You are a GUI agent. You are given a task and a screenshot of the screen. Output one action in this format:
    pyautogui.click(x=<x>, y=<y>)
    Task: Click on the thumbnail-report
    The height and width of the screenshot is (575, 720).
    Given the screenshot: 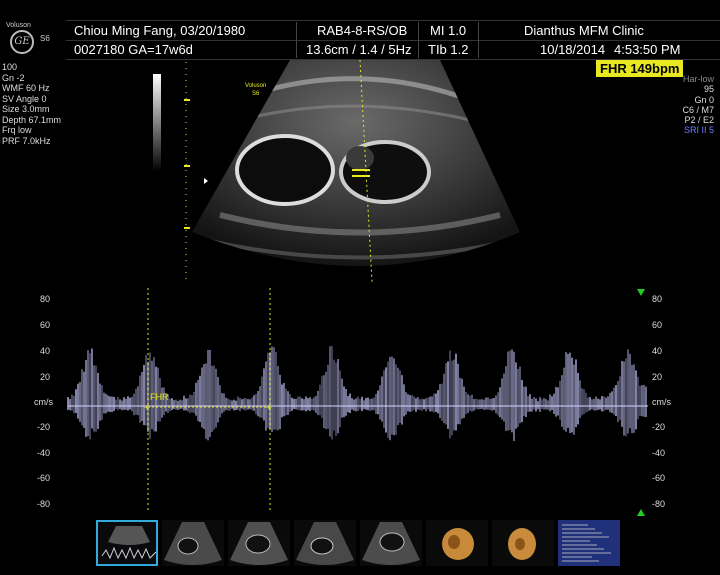 What is the action you would take?
    pyautogui.click(x=589, y=543)
    